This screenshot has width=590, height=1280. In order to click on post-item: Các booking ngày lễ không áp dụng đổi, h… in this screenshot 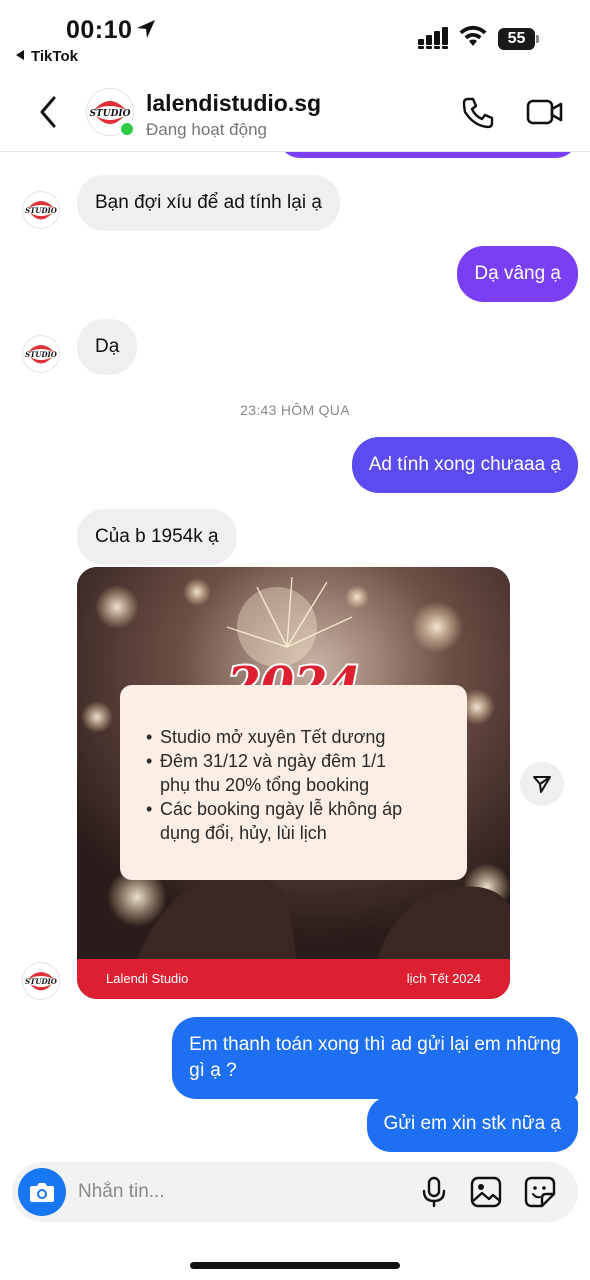, I will do `click(293, 821)`.